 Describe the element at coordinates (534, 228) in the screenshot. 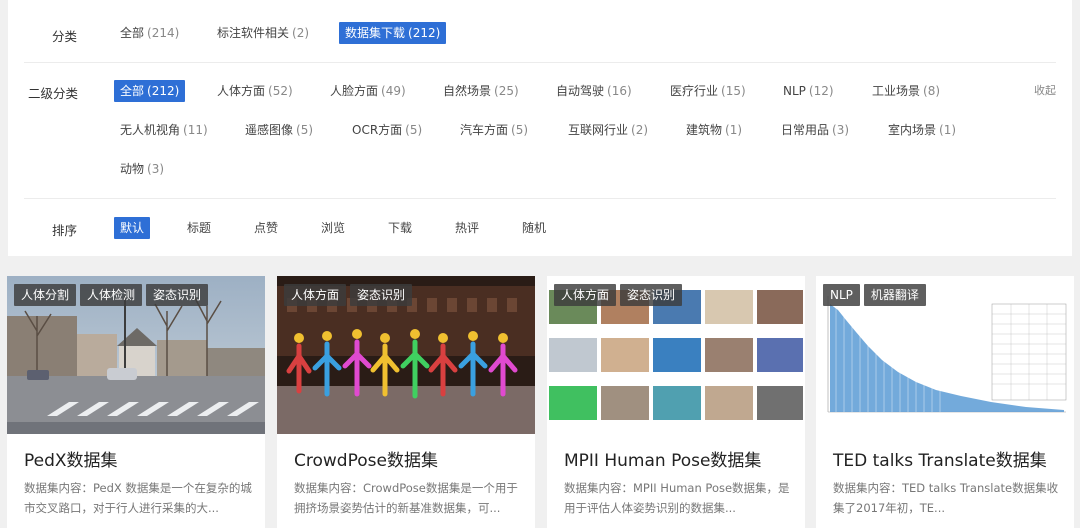

I see `sort-option-random: 随机` at that location.